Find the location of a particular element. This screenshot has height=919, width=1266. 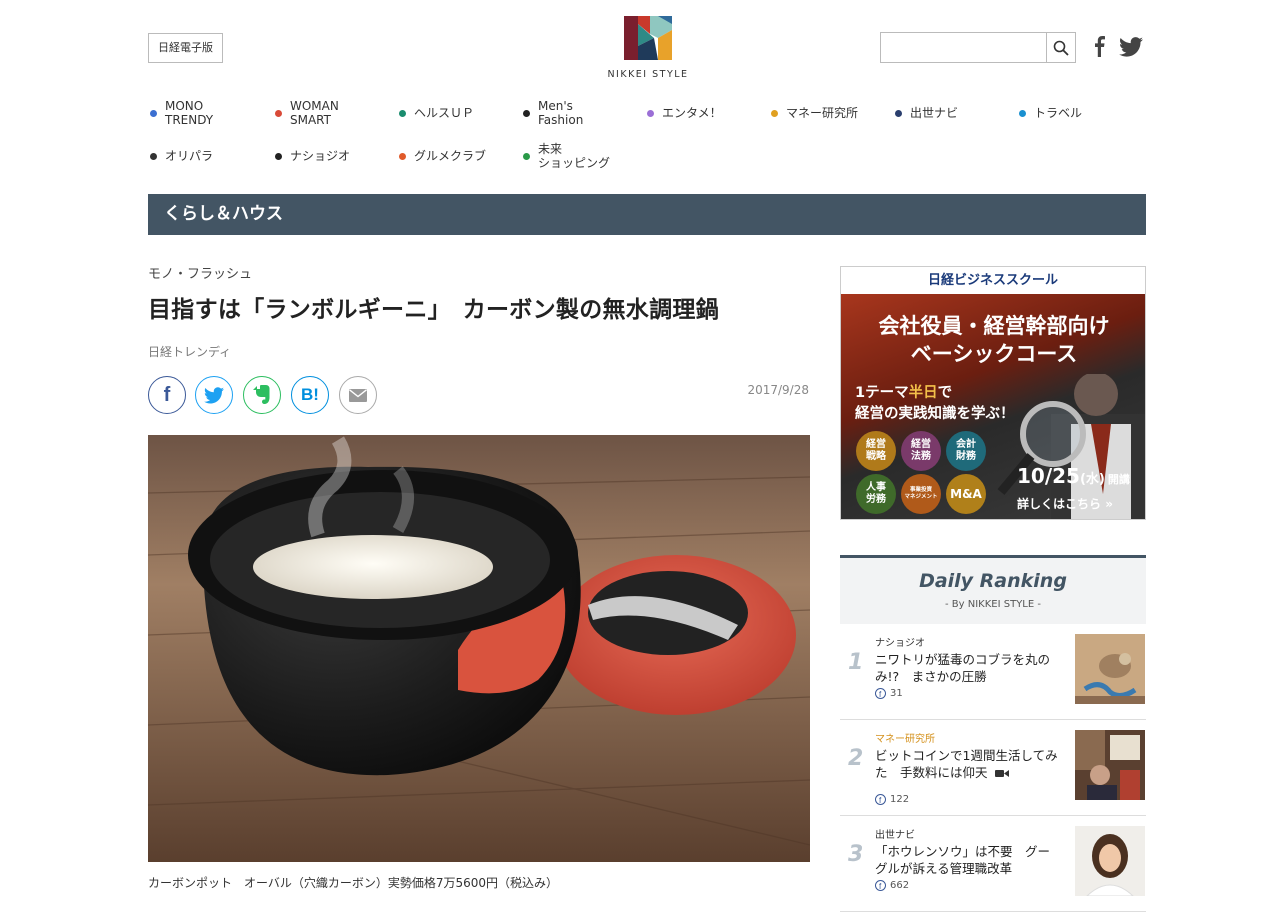

chicken-cobra-image is located at coordinates (1110, 669).